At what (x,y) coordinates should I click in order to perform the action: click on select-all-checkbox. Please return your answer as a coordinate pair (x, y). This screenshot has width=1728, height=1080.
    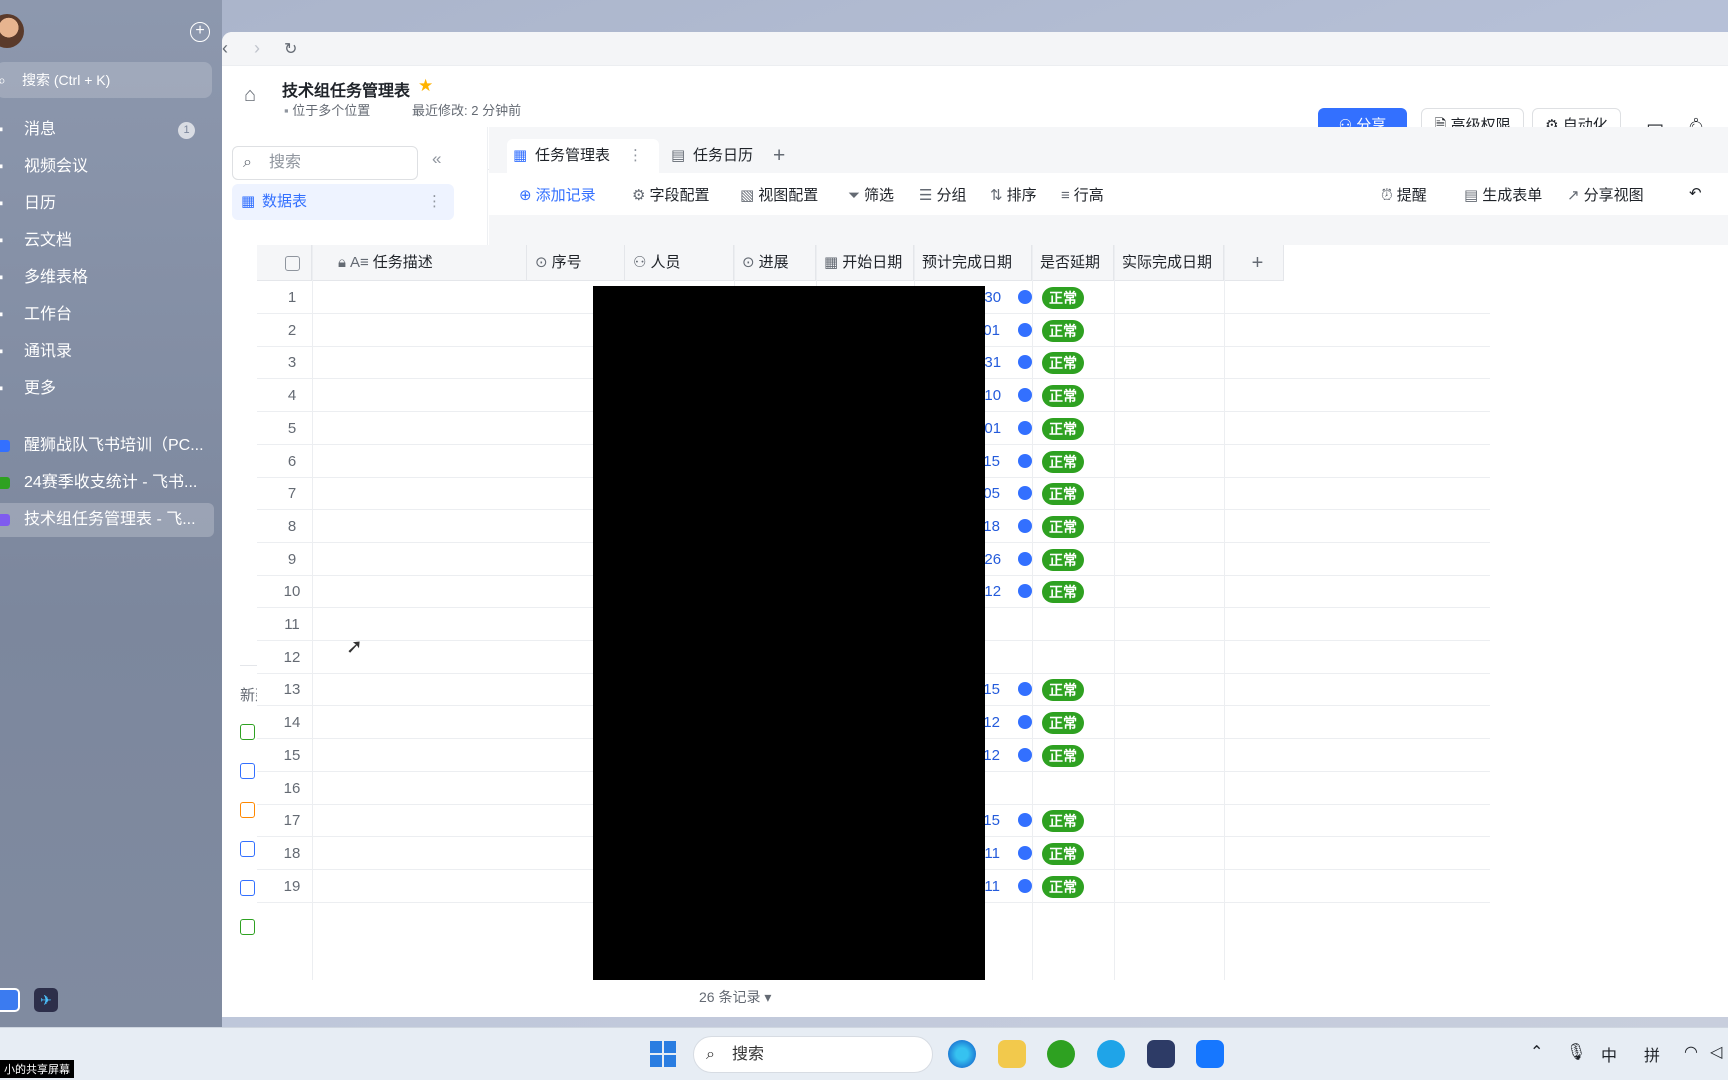
    Looking at the image, I should click on (284, 263).